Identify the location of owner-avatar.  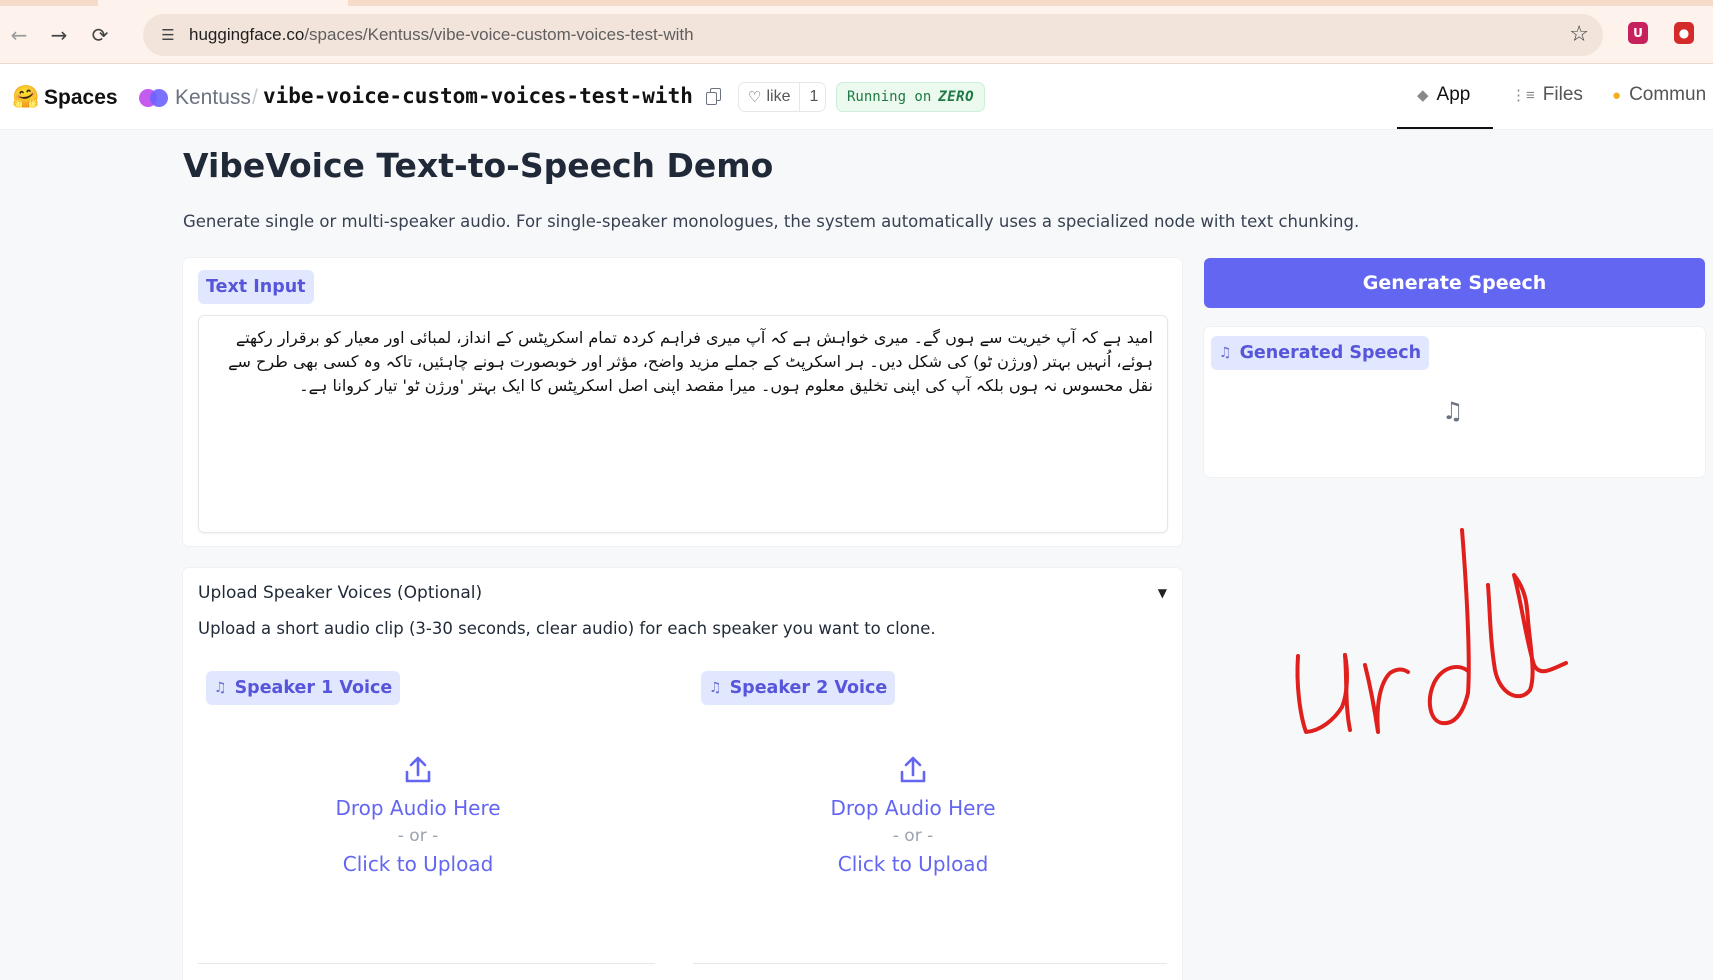
(154, 98).